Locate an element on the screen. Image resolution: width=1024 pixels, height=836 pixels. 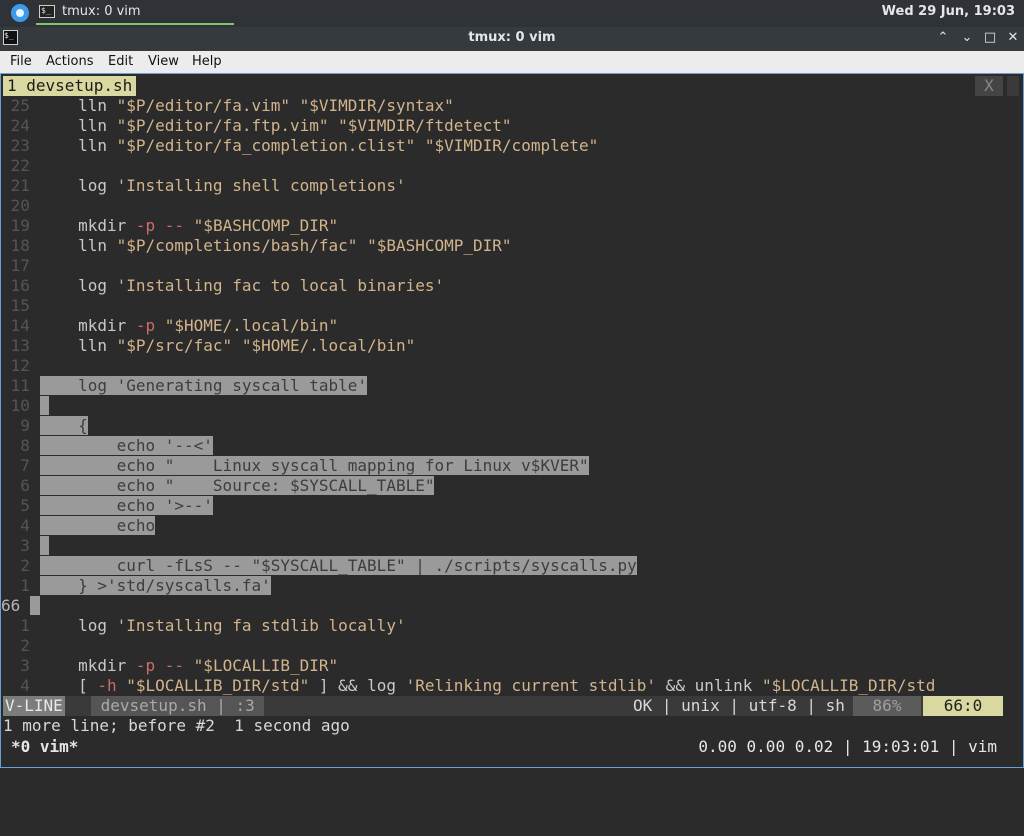
line-text: lln "$P/editor/fa.vim" "$VIMDIR/syntax" is located at coordinates (246, 105).